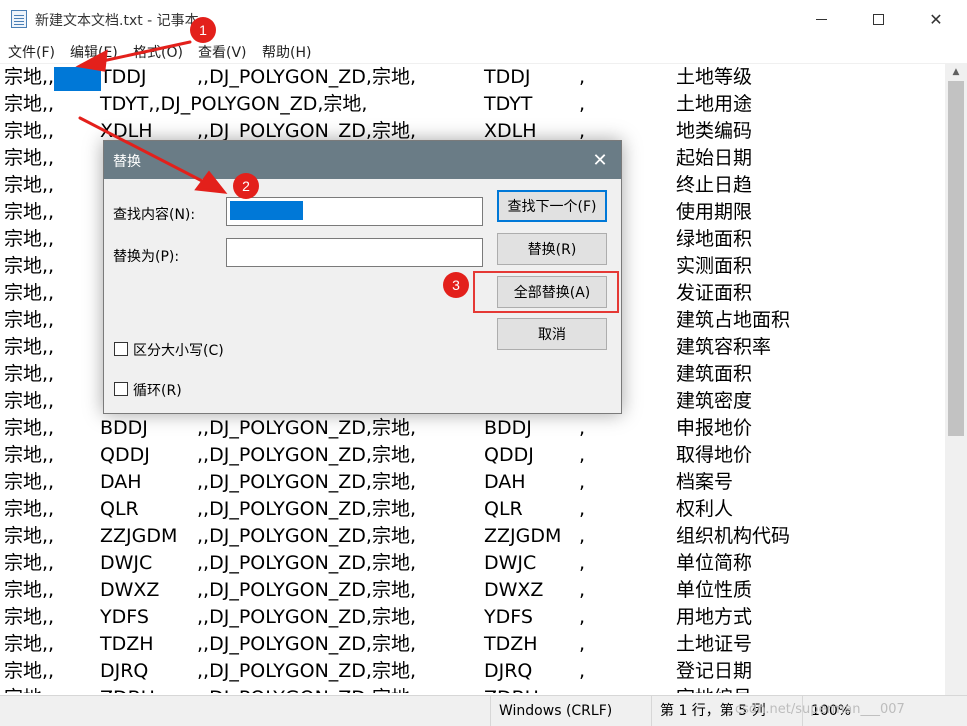 The height and width of the screenshot is (726, 967). Describe the element at coordinates (483, 50) in the screenshot. I see `menu-bar: 文件(F) 编辑(E) 格式(O) 查看(V) 帮助(H)` at that location.